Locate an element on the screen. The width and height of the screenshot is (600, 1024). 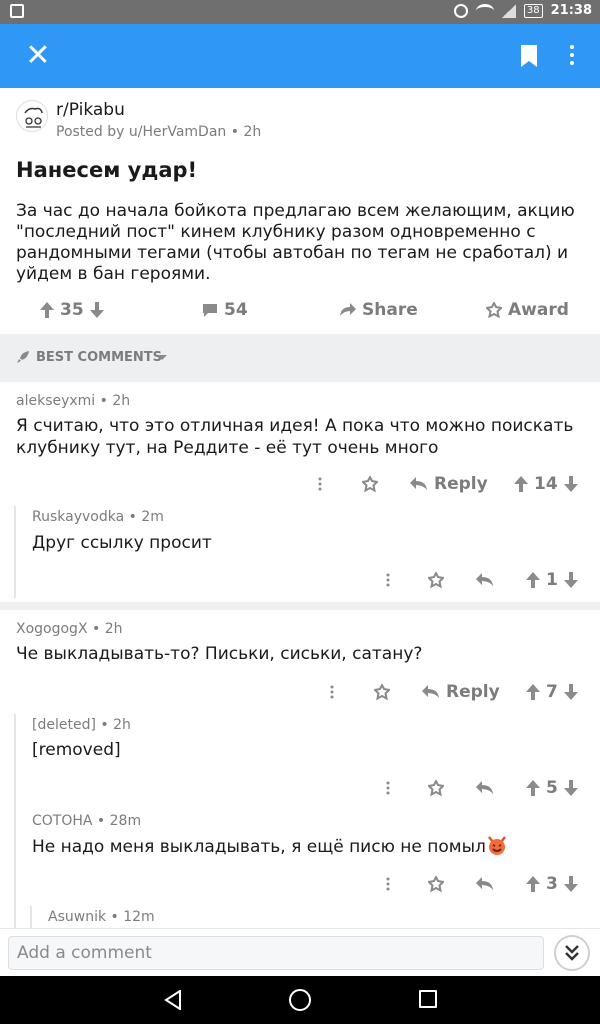
post-author-meta: Posted by u/HerVamDan • 2h is located at coordinates (158, 132).